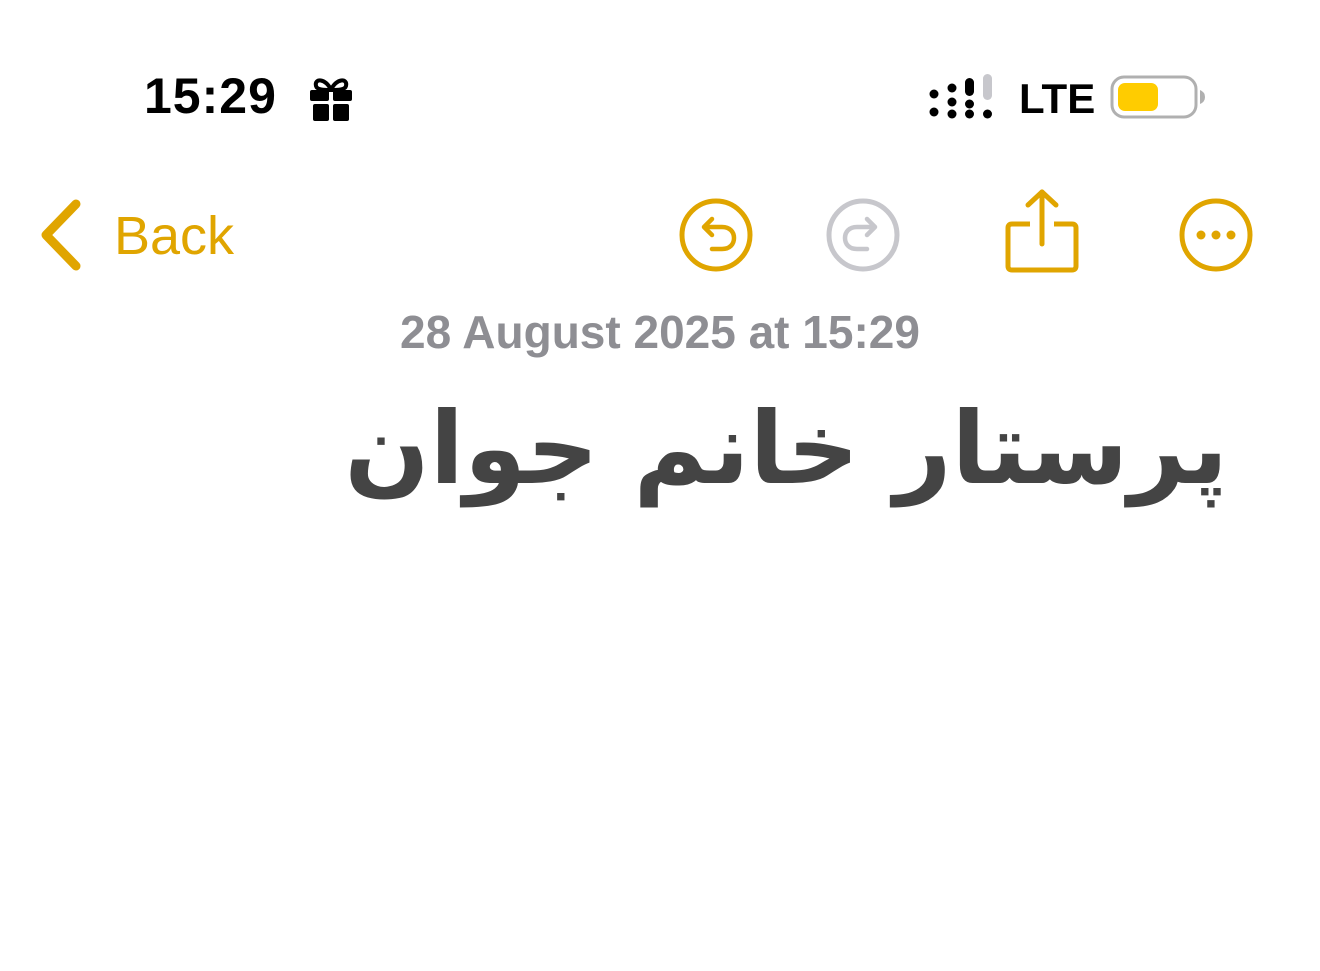  What do you see at coordinates (660, 332) in the screenshot?
I see `note-date: 28 August 2025 at 15:29` at bounding box center [660, 332].